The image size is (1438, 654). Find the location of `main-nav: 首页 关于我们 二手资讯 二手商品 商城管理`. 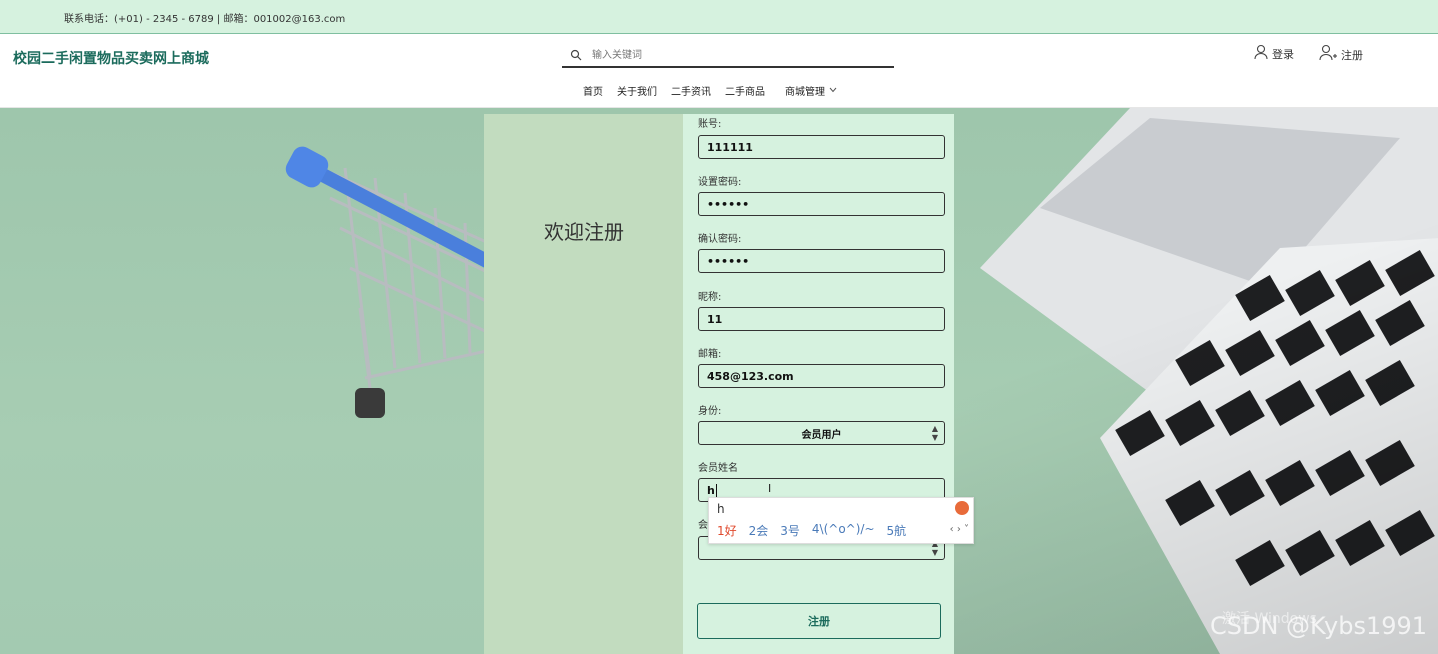

main-nav: 首页 关于我们 二手资讯 二手商品 商城管理 is located at coordinates (710, 90).